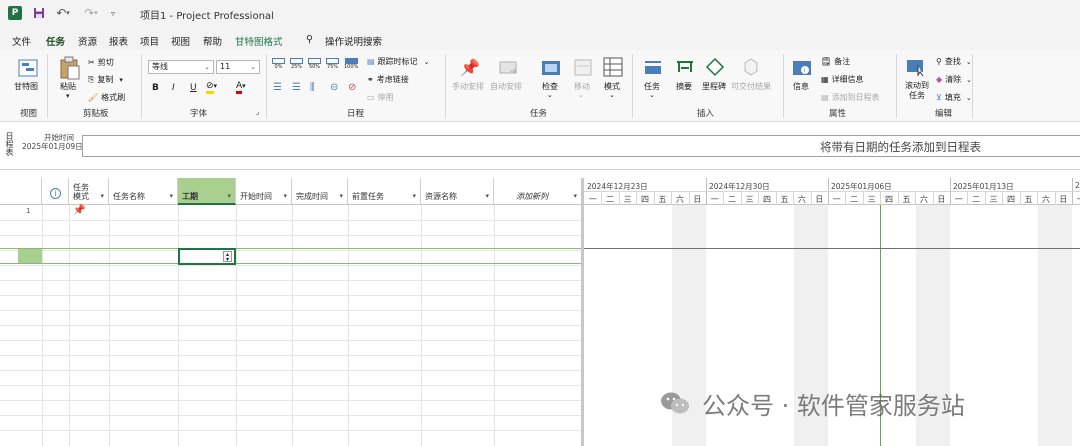  Describe the element at coordinates (227, 257) in the screenshot. I see `spinner-updown-icon: ▴ ▾` at that location.